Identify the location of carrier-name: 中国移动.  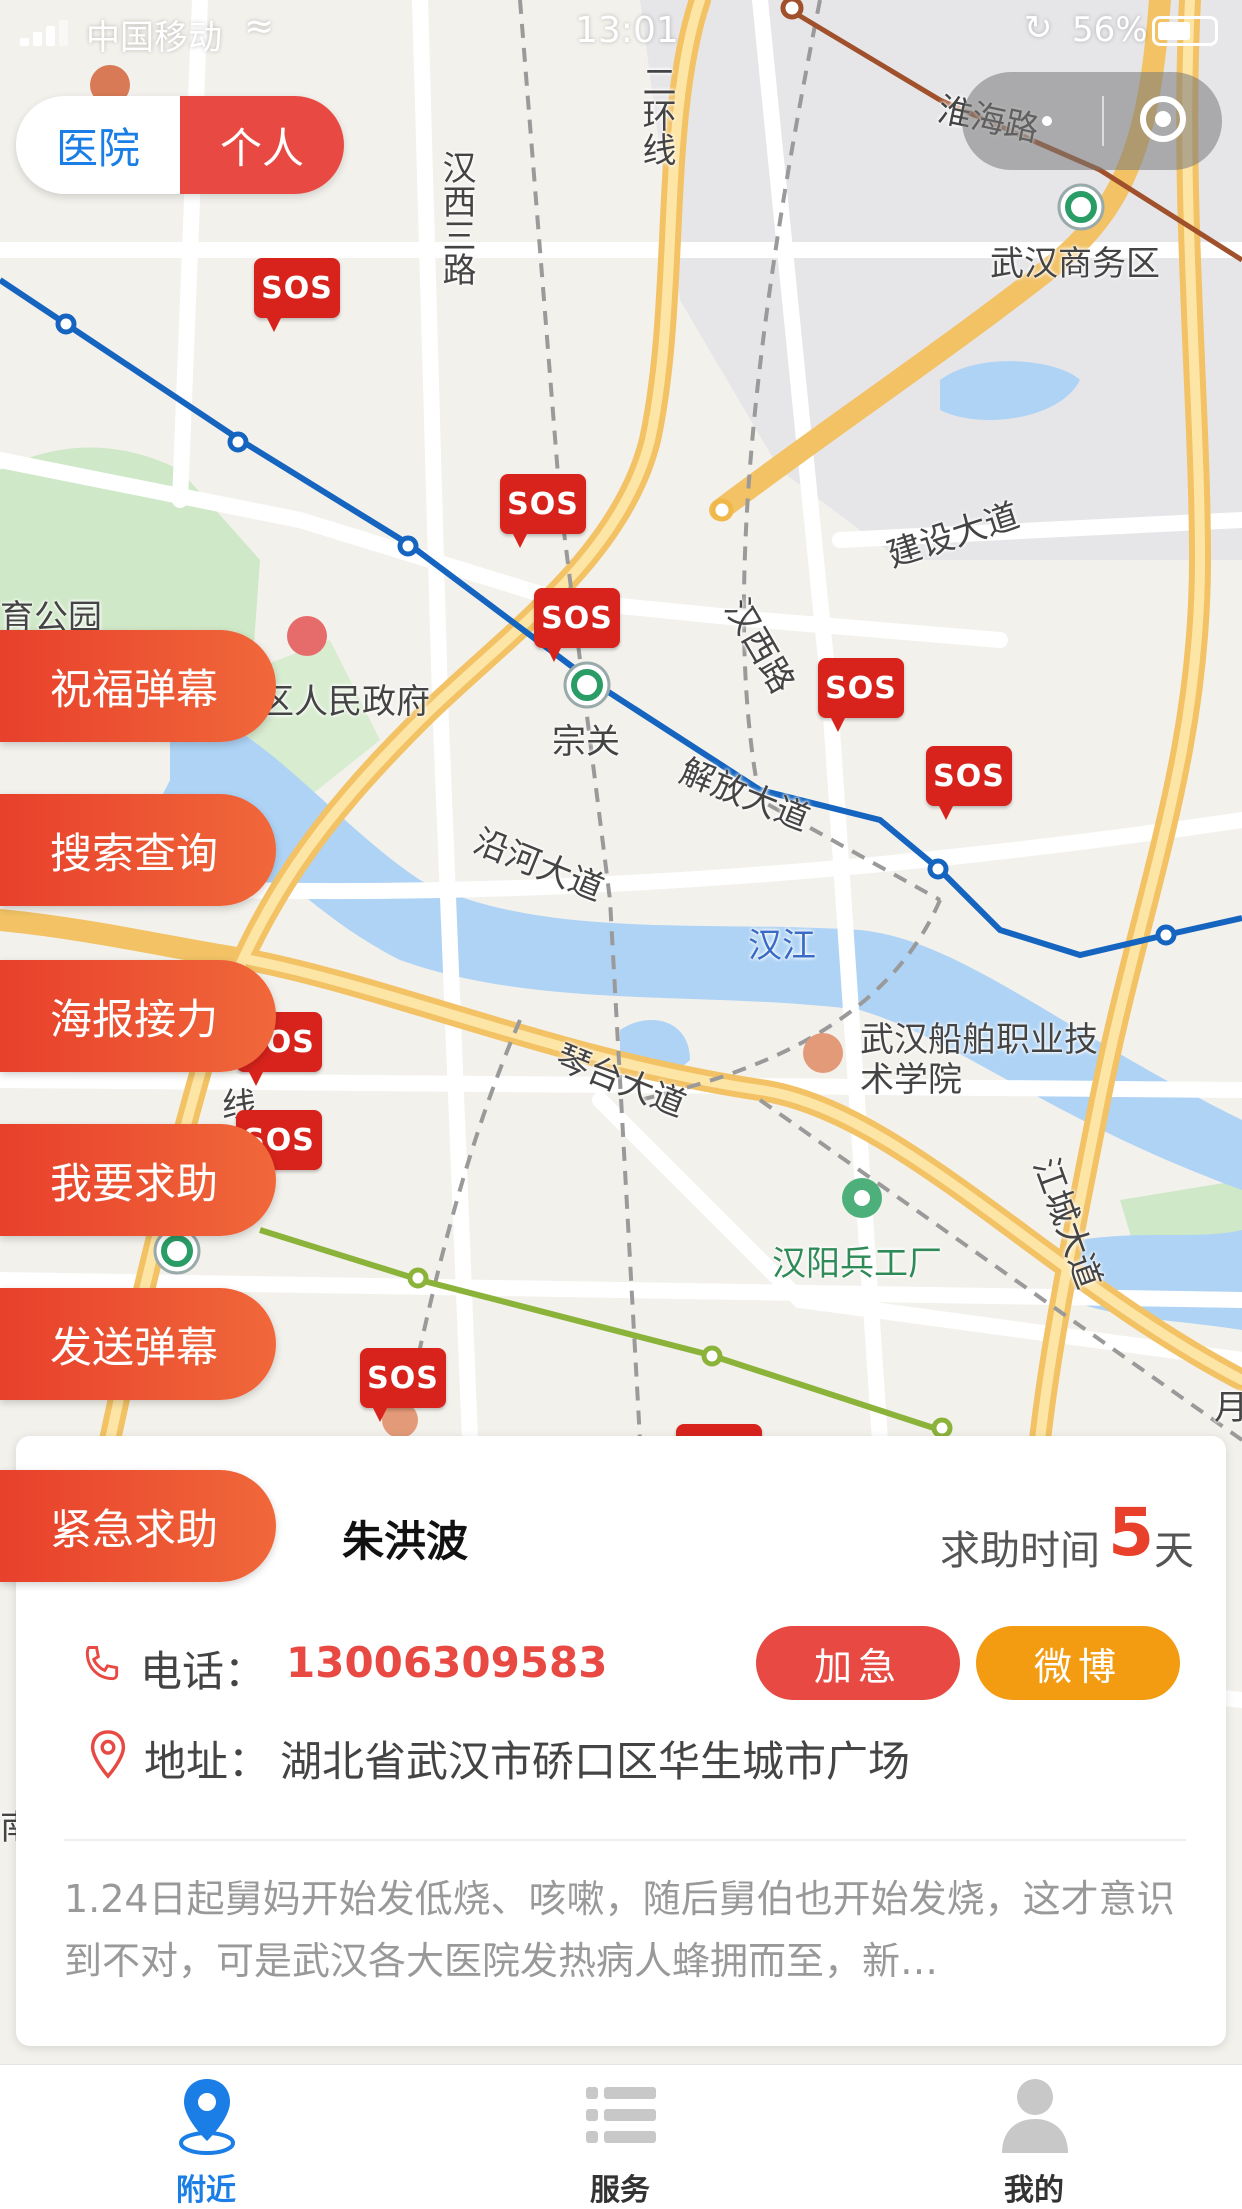
(154, 38).